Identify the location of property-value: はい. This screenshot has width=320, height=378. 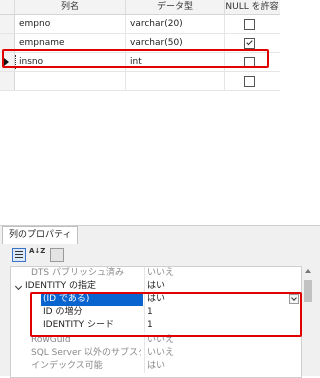
(221, 366).